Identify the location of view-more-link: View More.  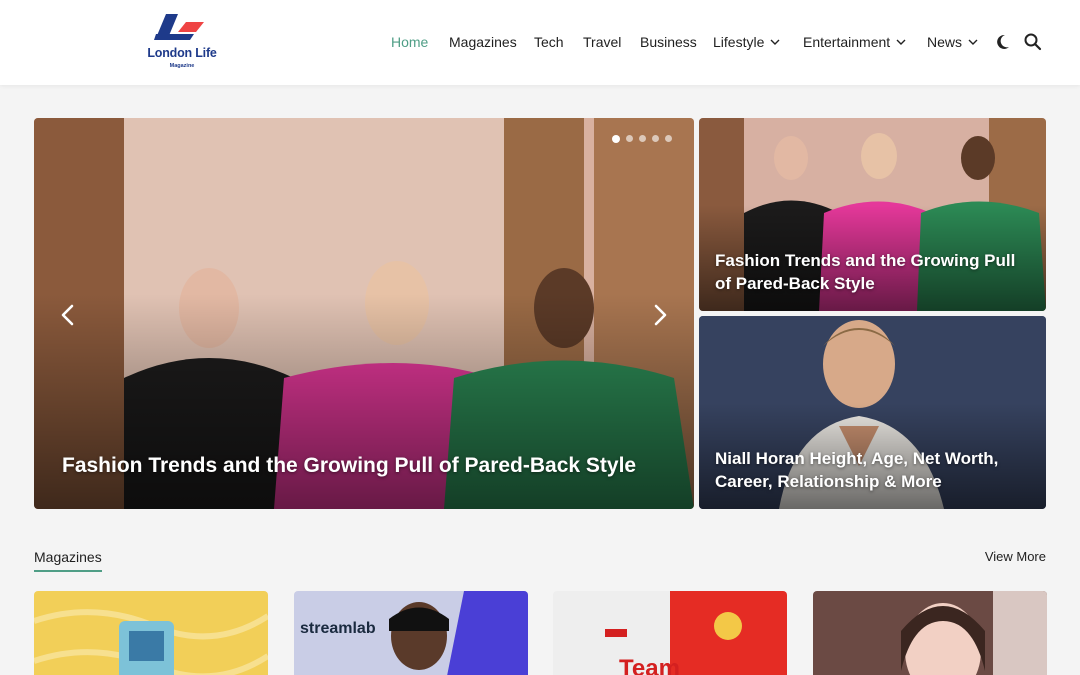
(1015, 556).